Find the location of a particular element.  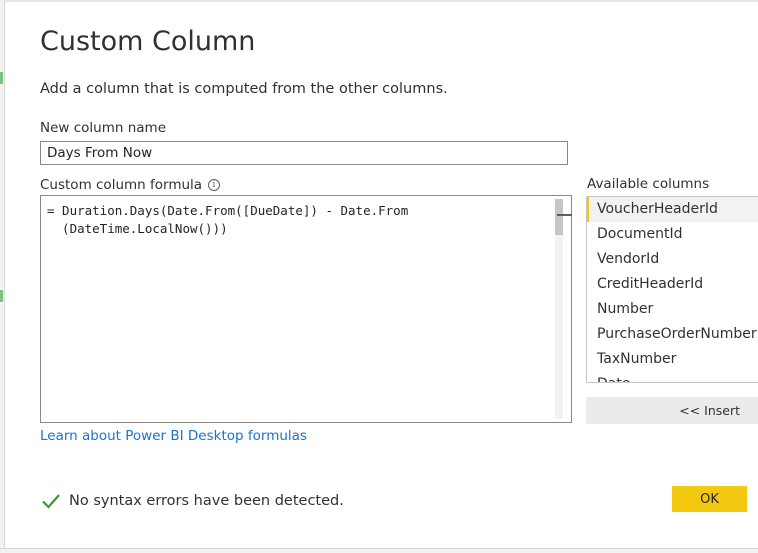

checkmark-icon is located at coordinates (51, 501).